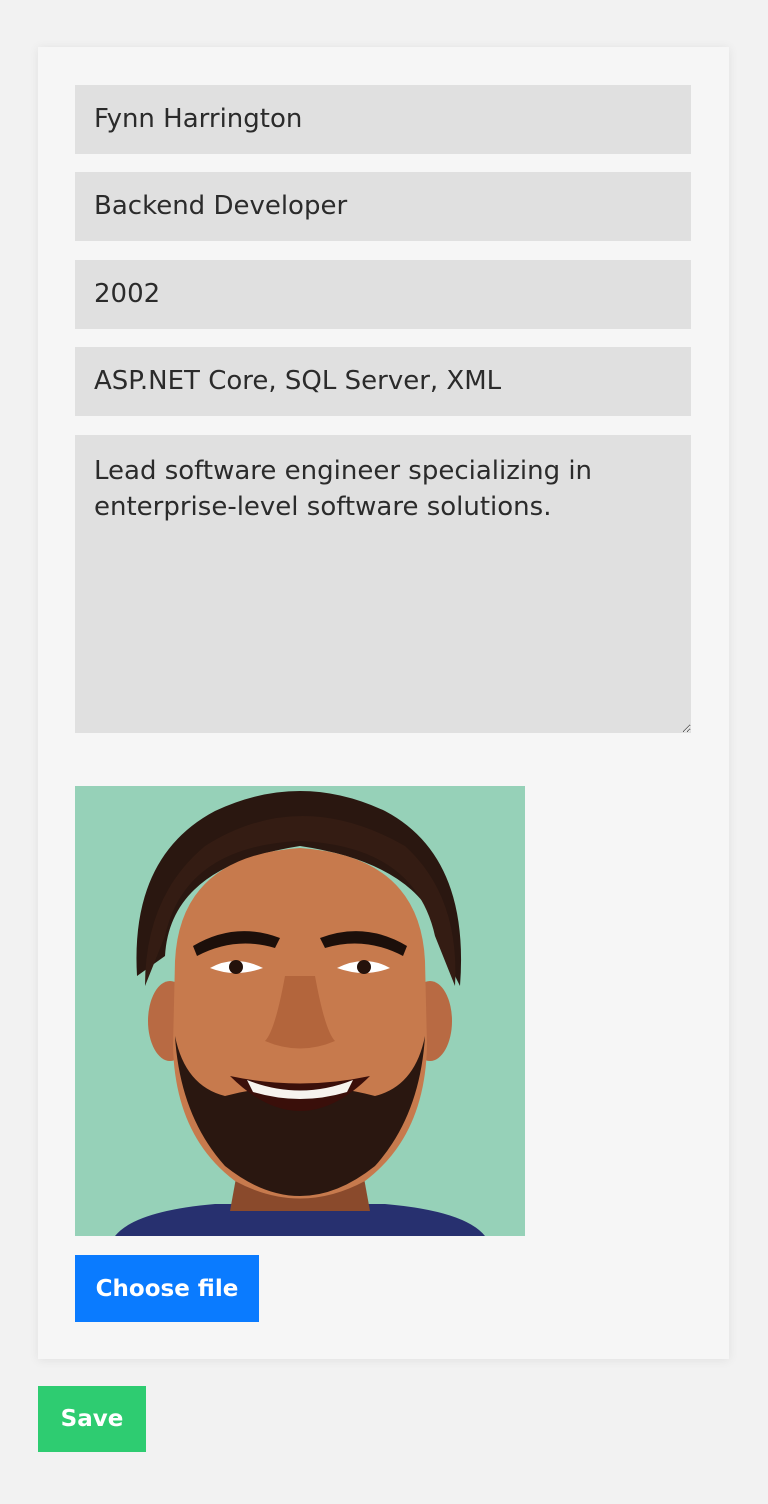 The height and width of the screenshot is (1504, 768). I want to click on role-input, so click(383, 206).